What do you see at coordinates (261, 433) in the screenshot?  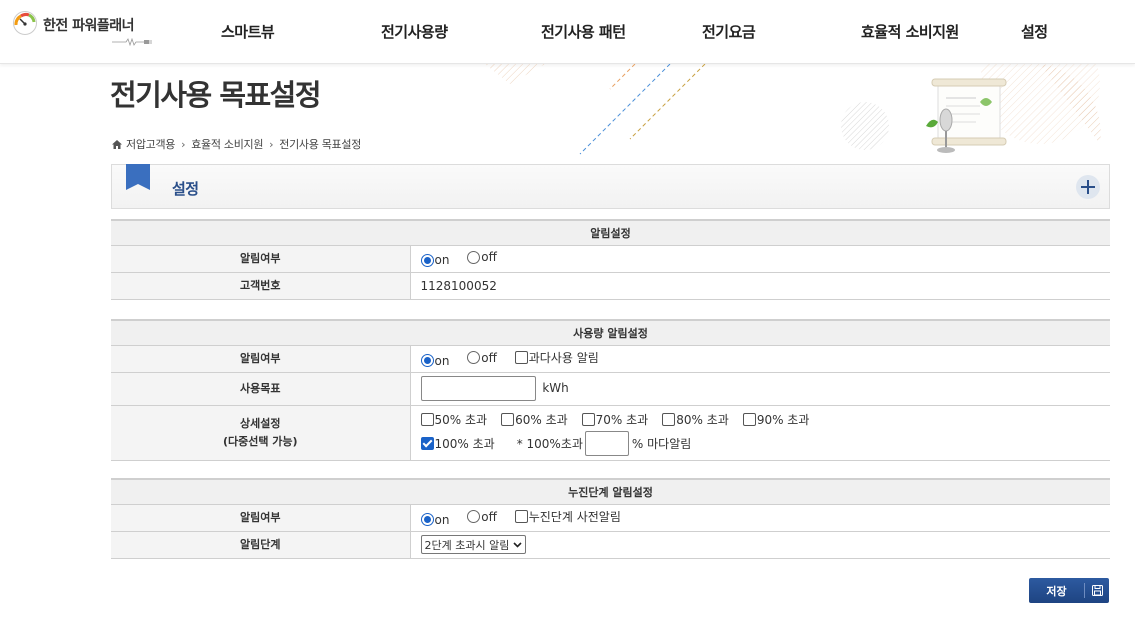 I see `detail-settings-label: 상세설정 (다중선택 가능)` at bounding box center [261, 433].